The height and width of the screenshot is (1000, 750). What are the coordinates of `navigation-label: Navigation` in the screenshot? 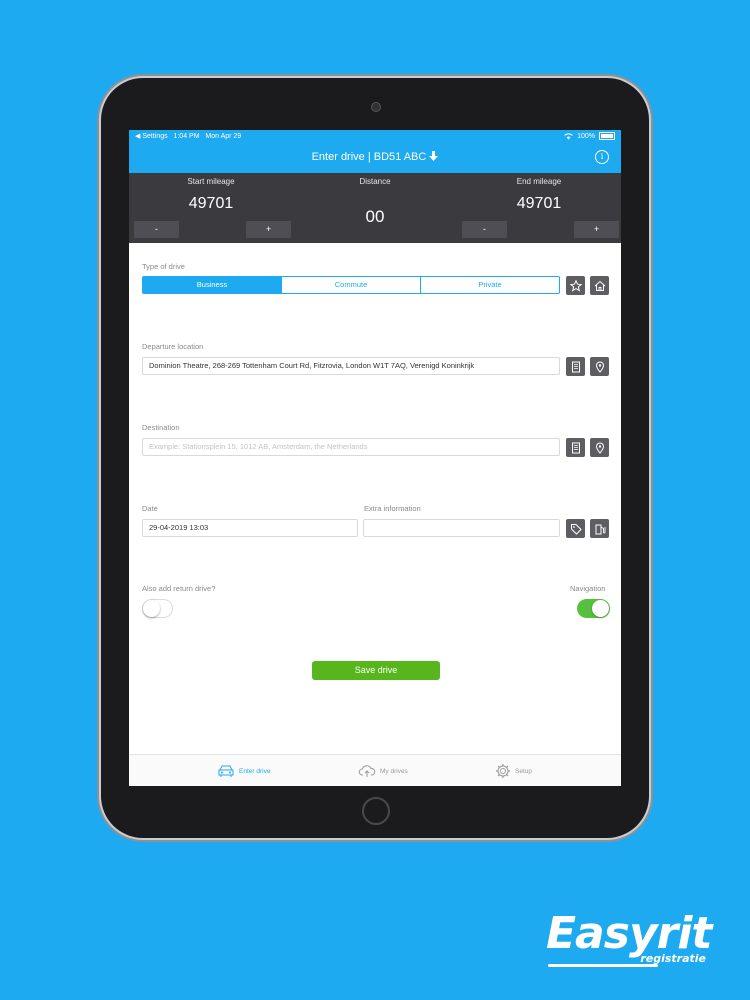 It's located at (588, 588).